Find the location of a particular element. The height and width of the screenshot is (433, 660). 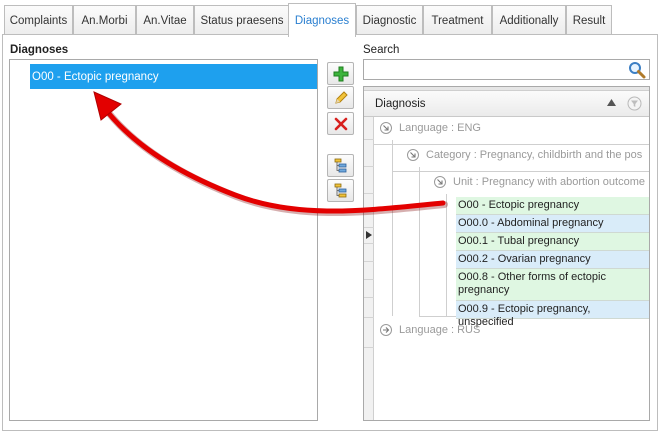

collapse-all-button is located at coordinates (340, 190).